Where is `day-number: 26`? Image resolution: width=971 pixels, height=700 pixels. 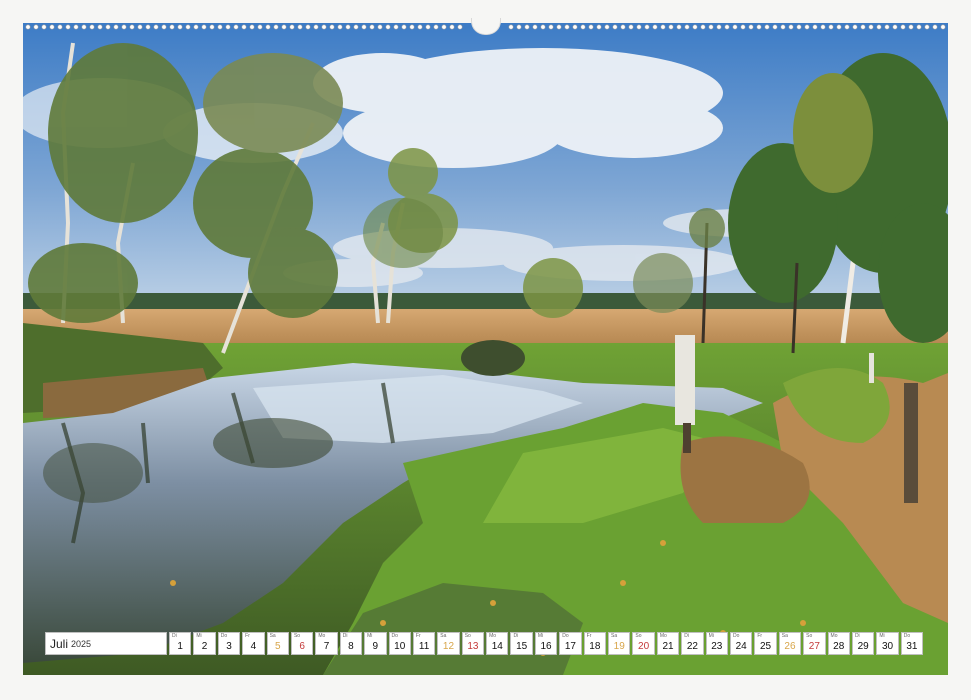 day-number: 26 is located at coordinates (790, 646).